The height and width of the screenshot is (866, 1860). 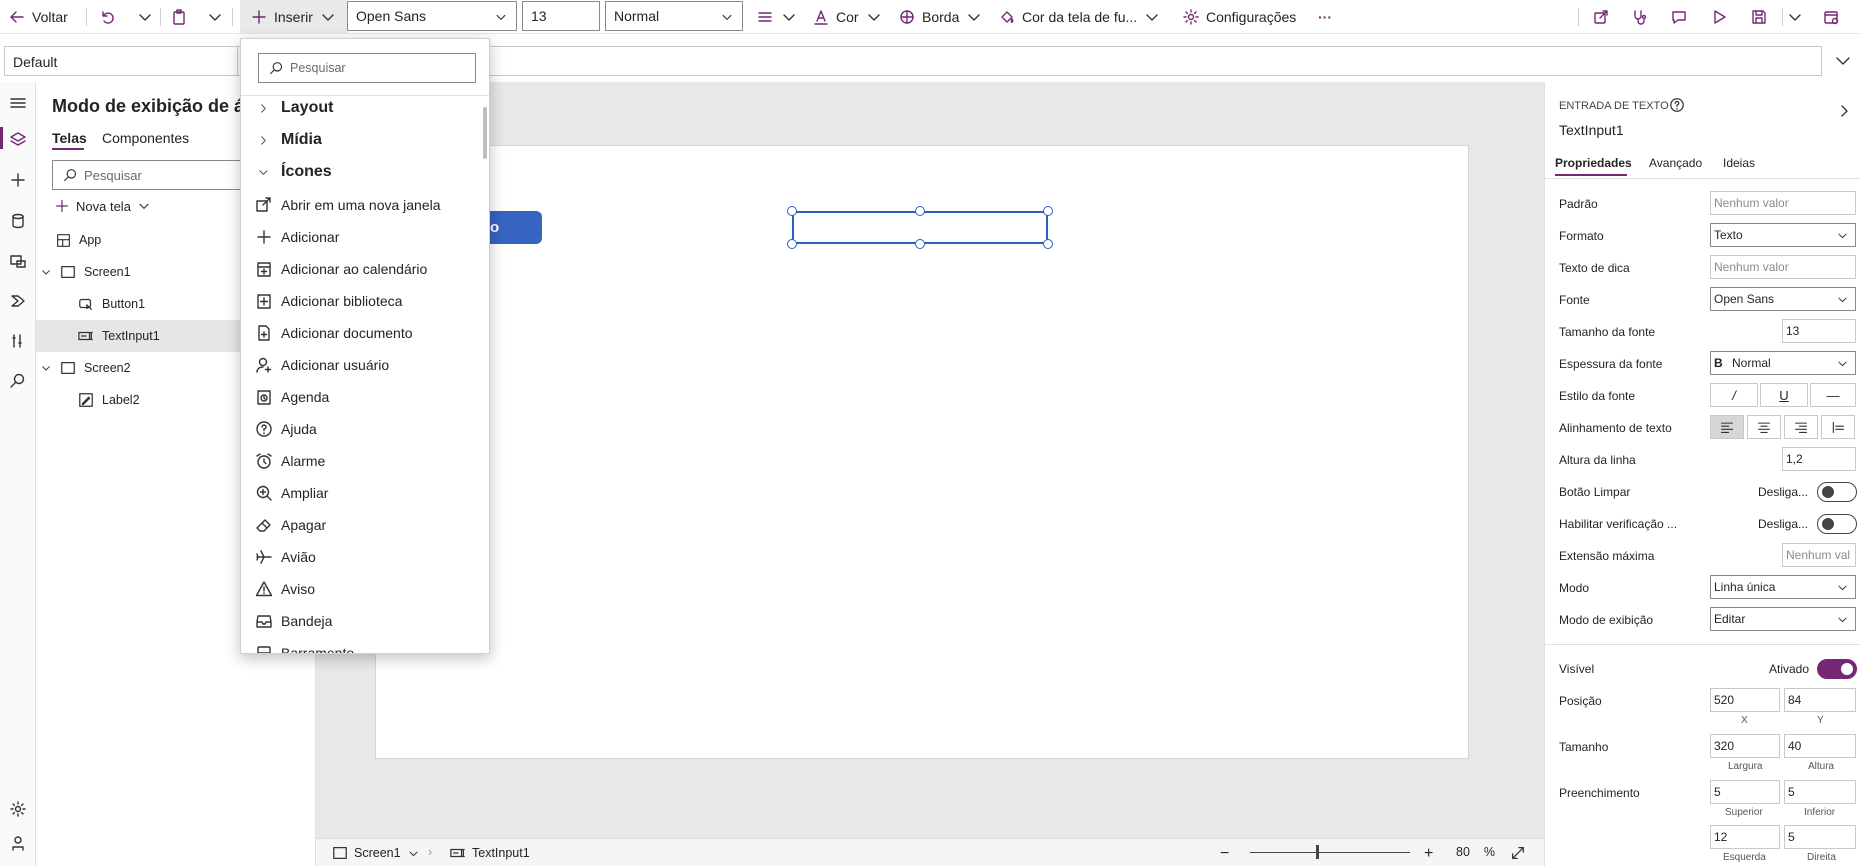 What do you see at coordinates (940, 16) in the screenshot?
I see `border-button: Borda` at bounding box center [940, 16].